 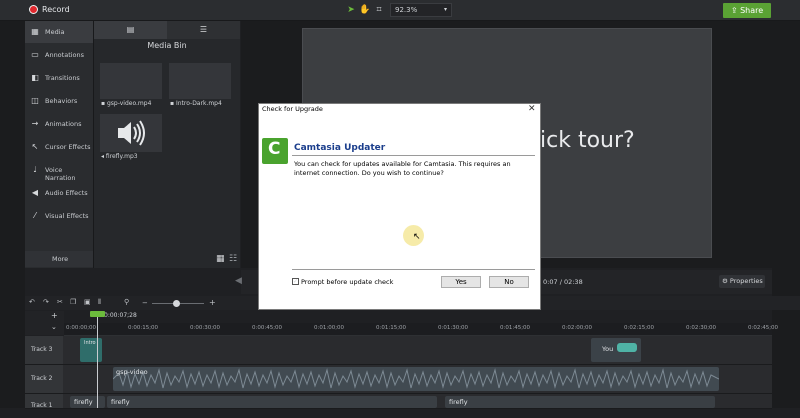 What do you see at coordinates (63, 124) in the screenshot?
I see `sidebar-item-label: Animations` at bounding box center [63, 124].